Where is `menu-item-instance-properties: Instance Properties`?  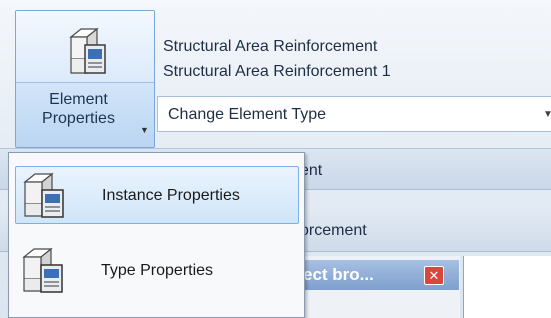
menu-item-instance-properties: Instance Properties is located at coordinates (157, 195).